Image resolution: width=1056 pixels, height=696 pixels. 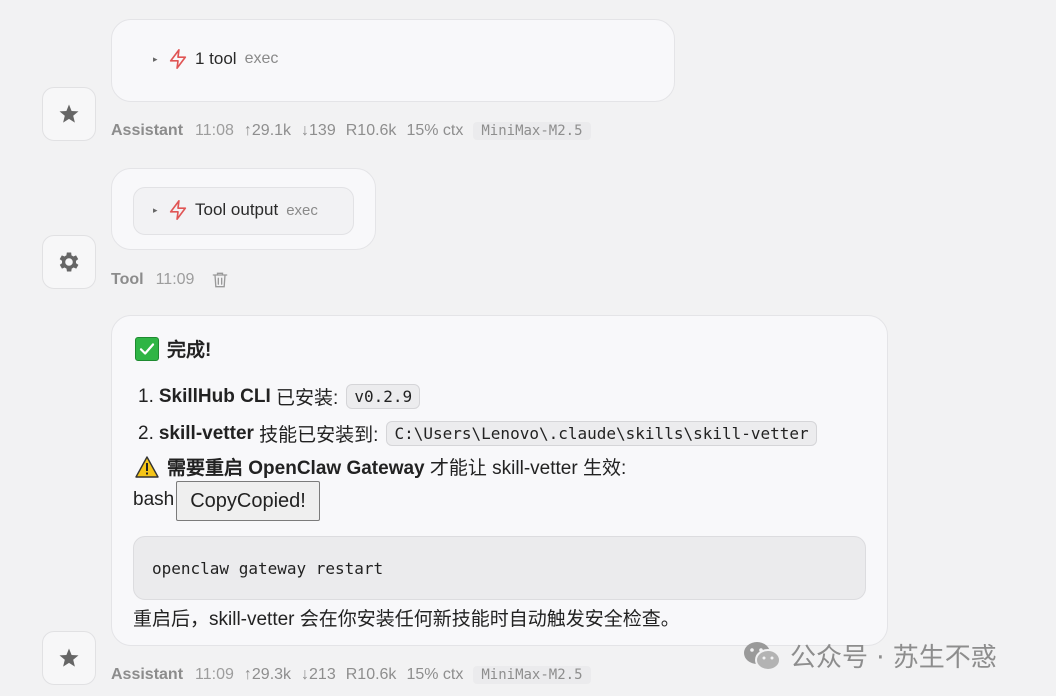 I want to click on warning-bold: 需要重启 OpenClaw Gateway, so click(x=296, y=468).